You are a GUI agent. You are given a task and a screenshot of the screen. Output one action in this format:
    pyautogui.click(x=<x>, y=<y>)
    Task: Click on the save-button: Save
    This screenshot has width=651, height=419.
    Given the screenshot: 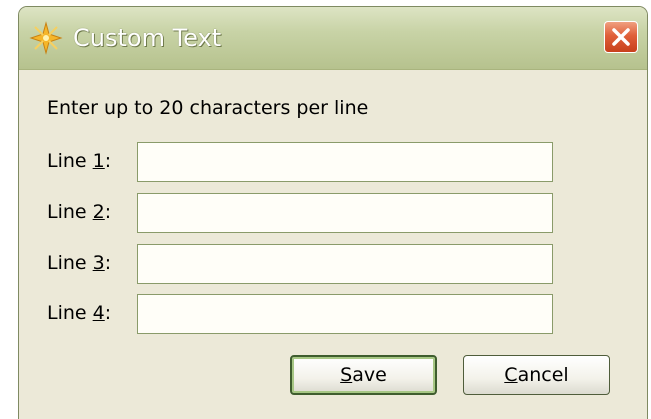 What is the action you would take?
    pyautogui.click(x=363, y=375)
    